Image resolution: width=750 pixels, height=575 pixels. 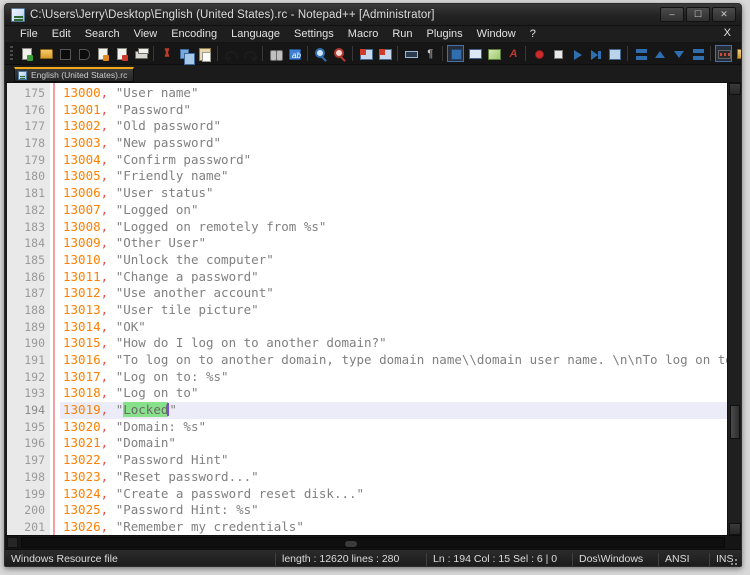 I want to click on tab-english-united-states-rc: English (United States).rc, so click(x=74, y=74).